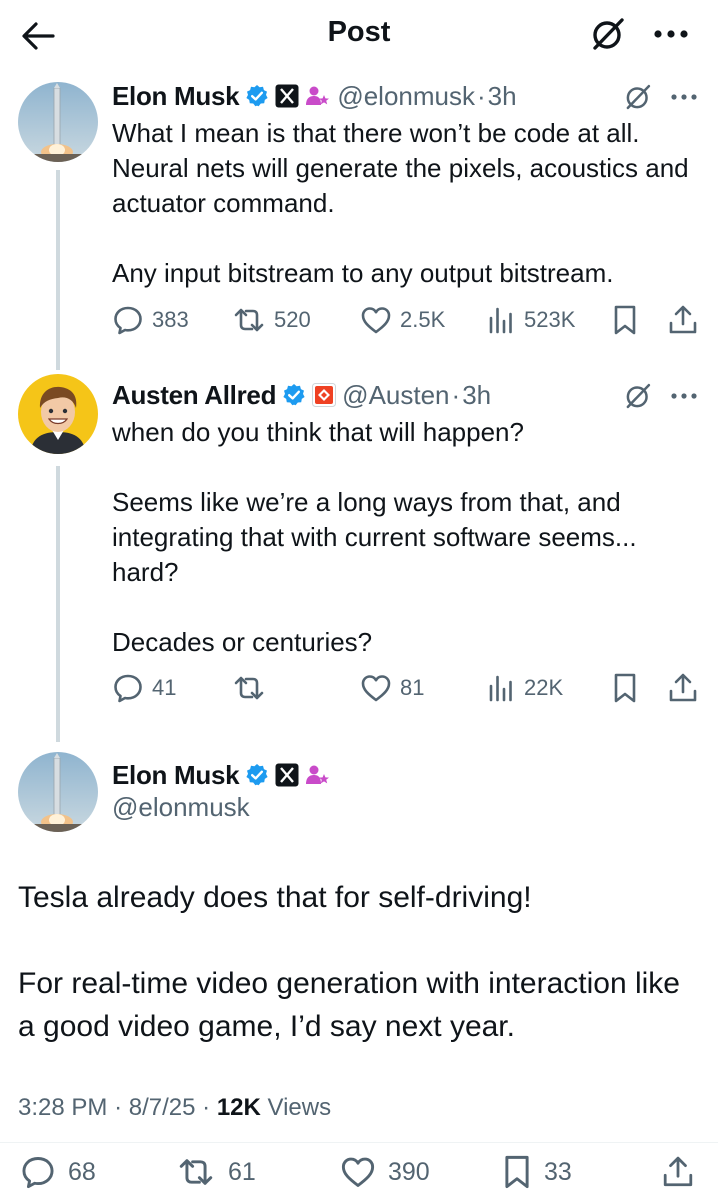 The image size is (718, 1200). I want to click on post-date: 8/7/25, so click(162, 1107).